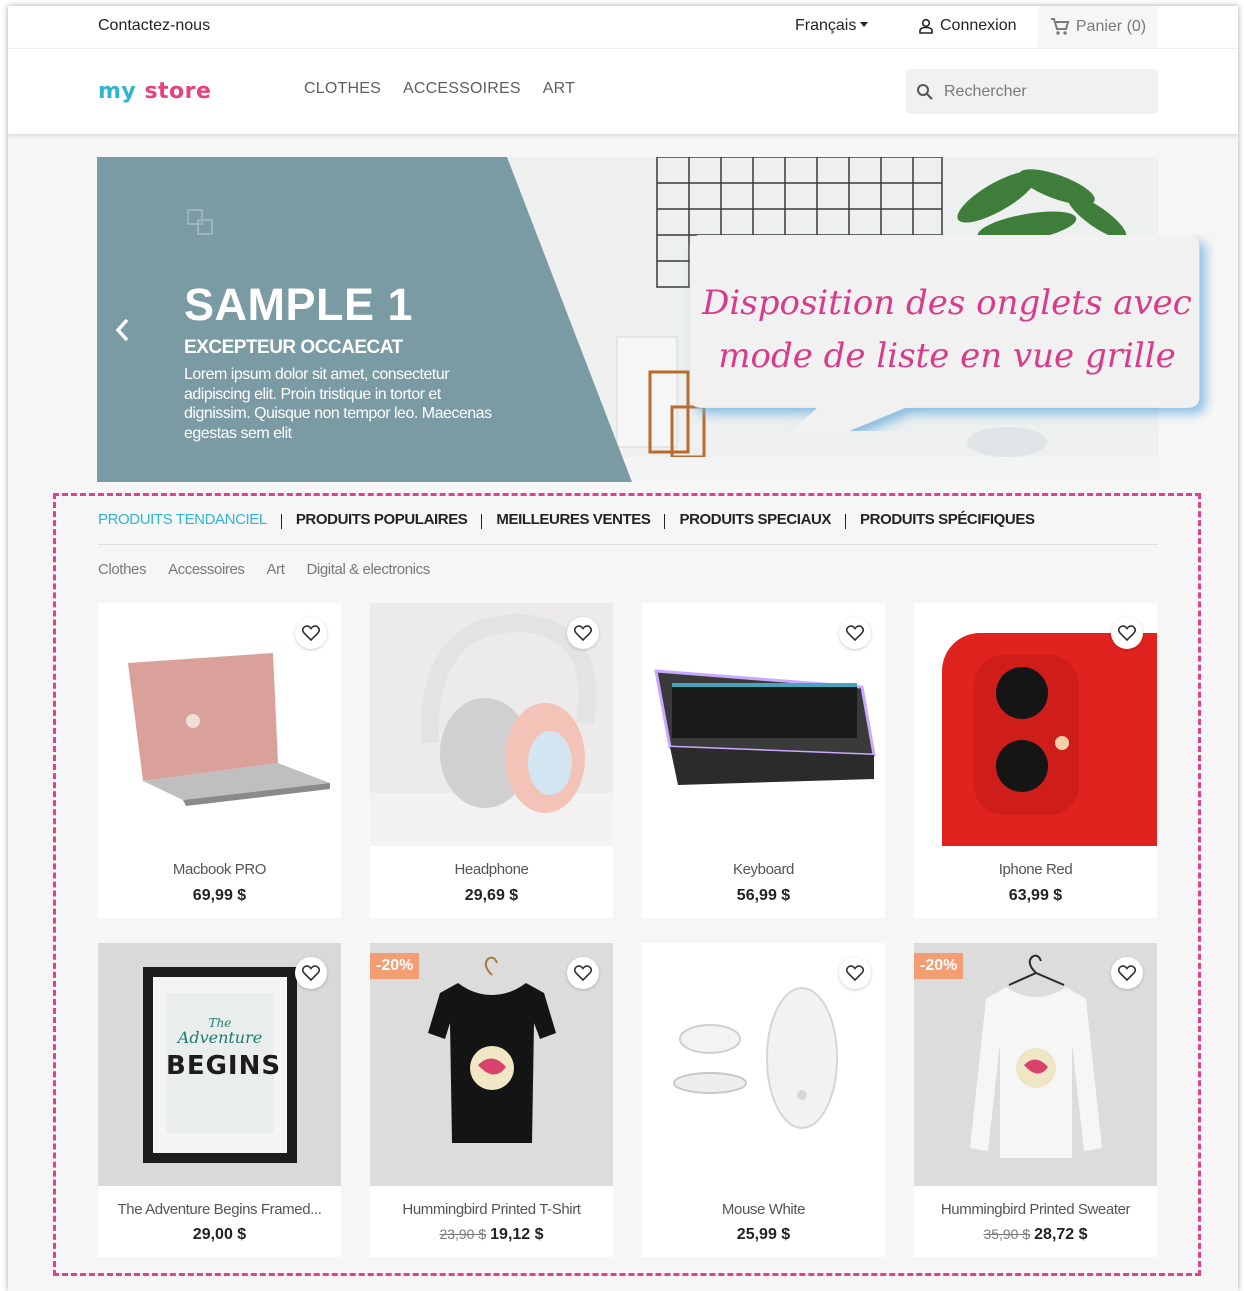 The height and width of the screenshot is (1291, 1244). I want to click on logo-store: store, so click(178, 91).